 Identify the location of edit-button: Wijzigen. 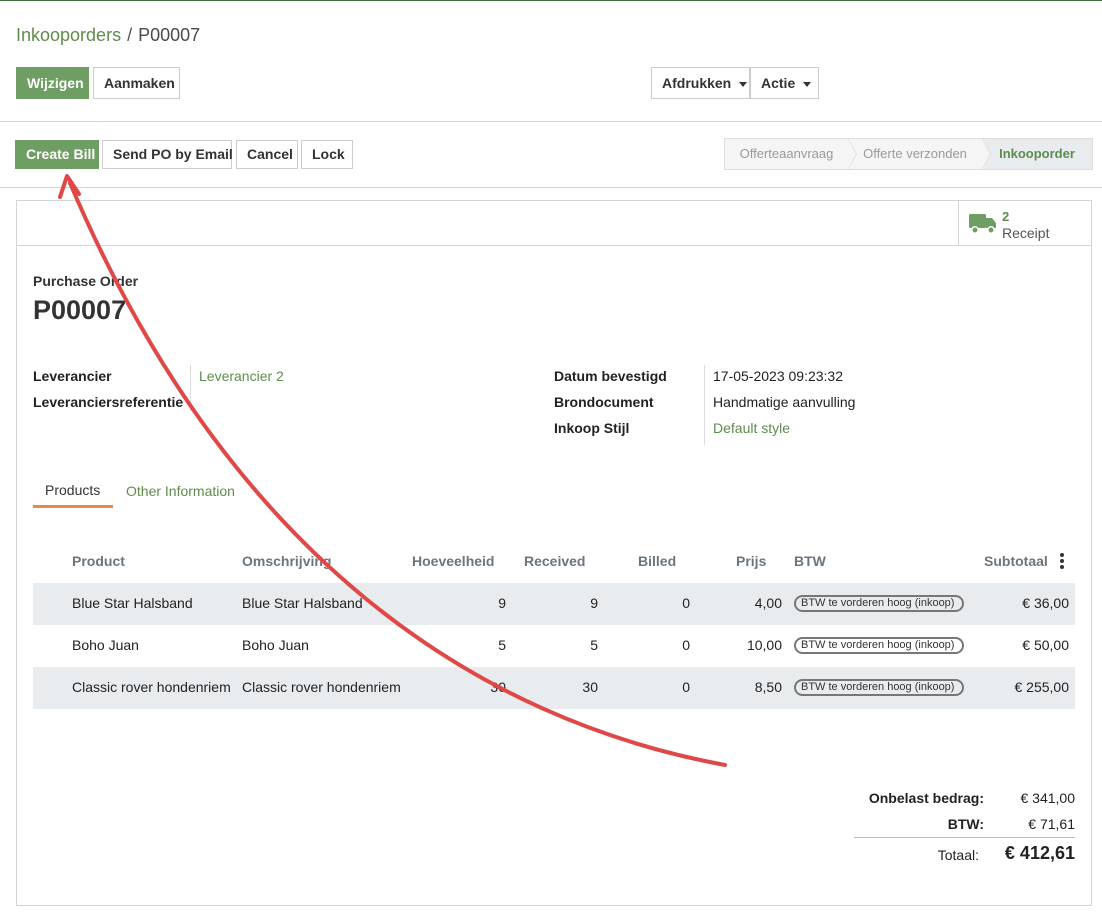
(52, 83).